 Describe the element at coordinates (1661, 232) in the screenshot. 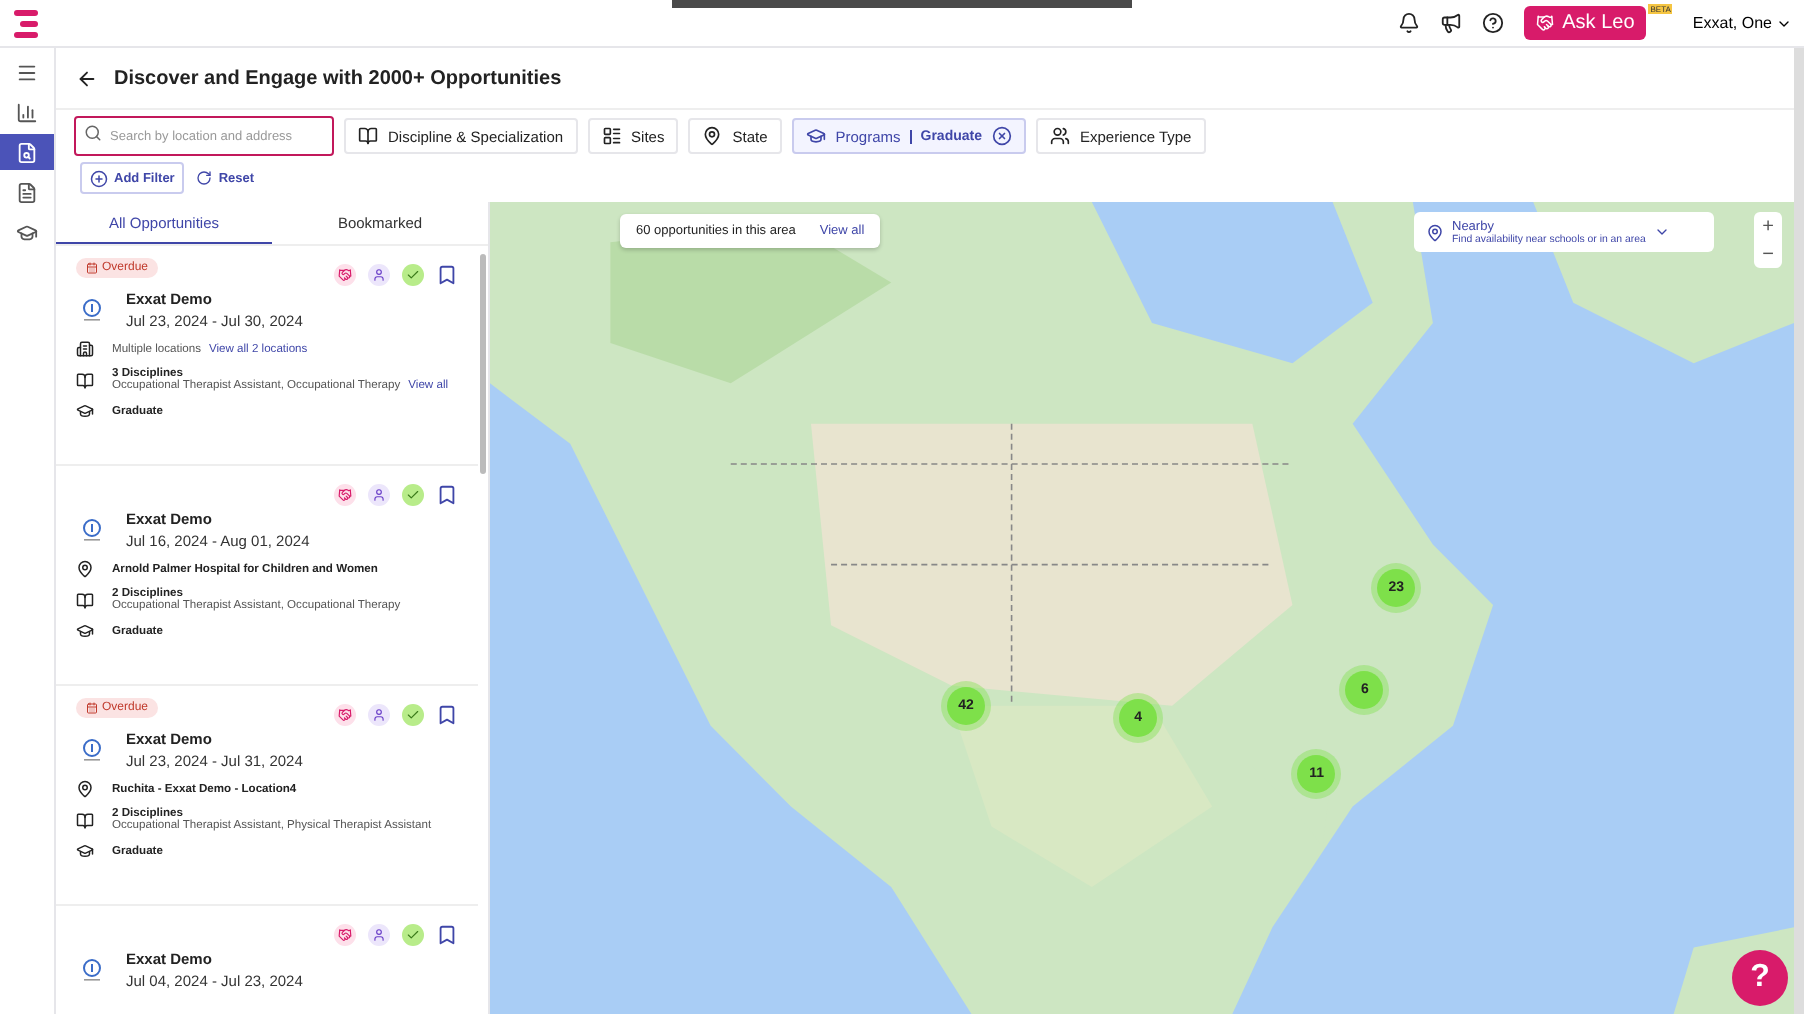

I see `chevron-down-icon` at that location.